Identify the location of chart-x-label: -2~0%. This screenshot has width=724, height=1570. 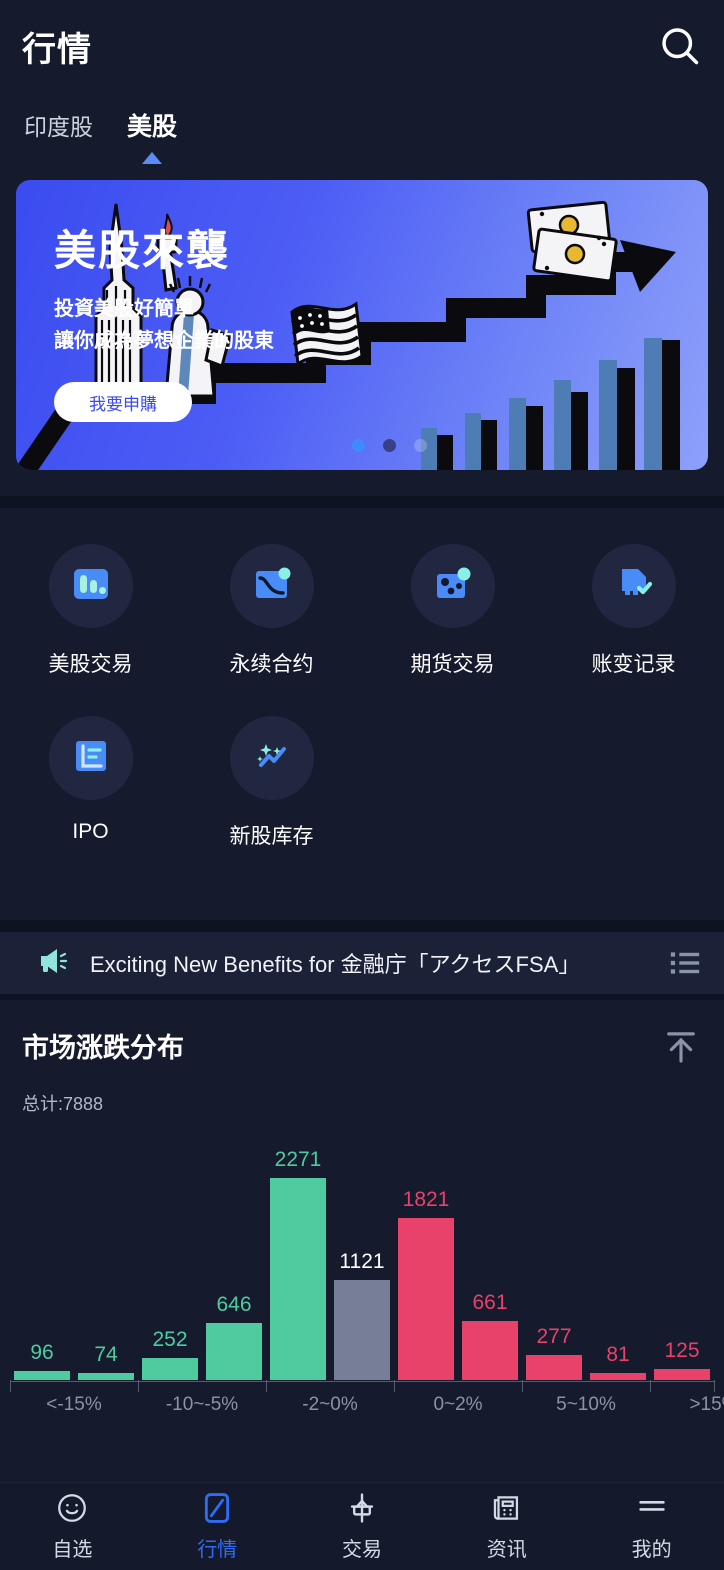
(330, 1404).